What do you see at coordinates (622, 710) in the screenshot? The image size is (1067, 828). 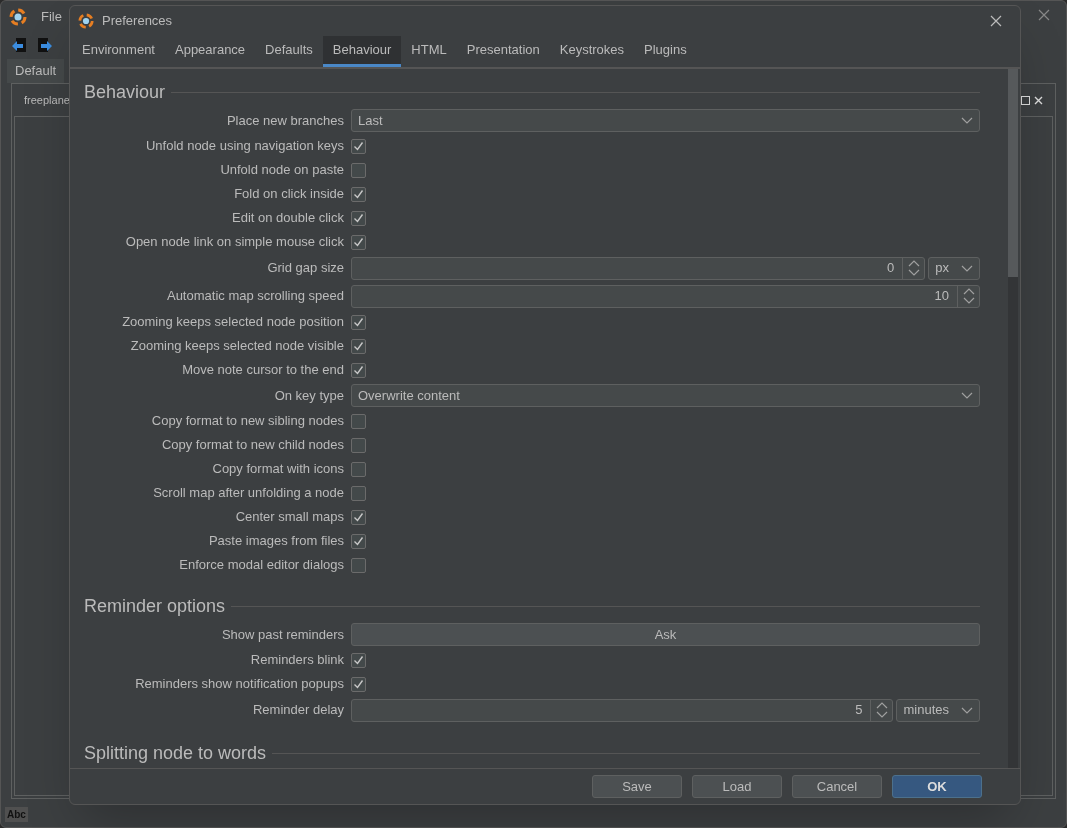 I see `number-field: 5` at bounding box center [622, 710].